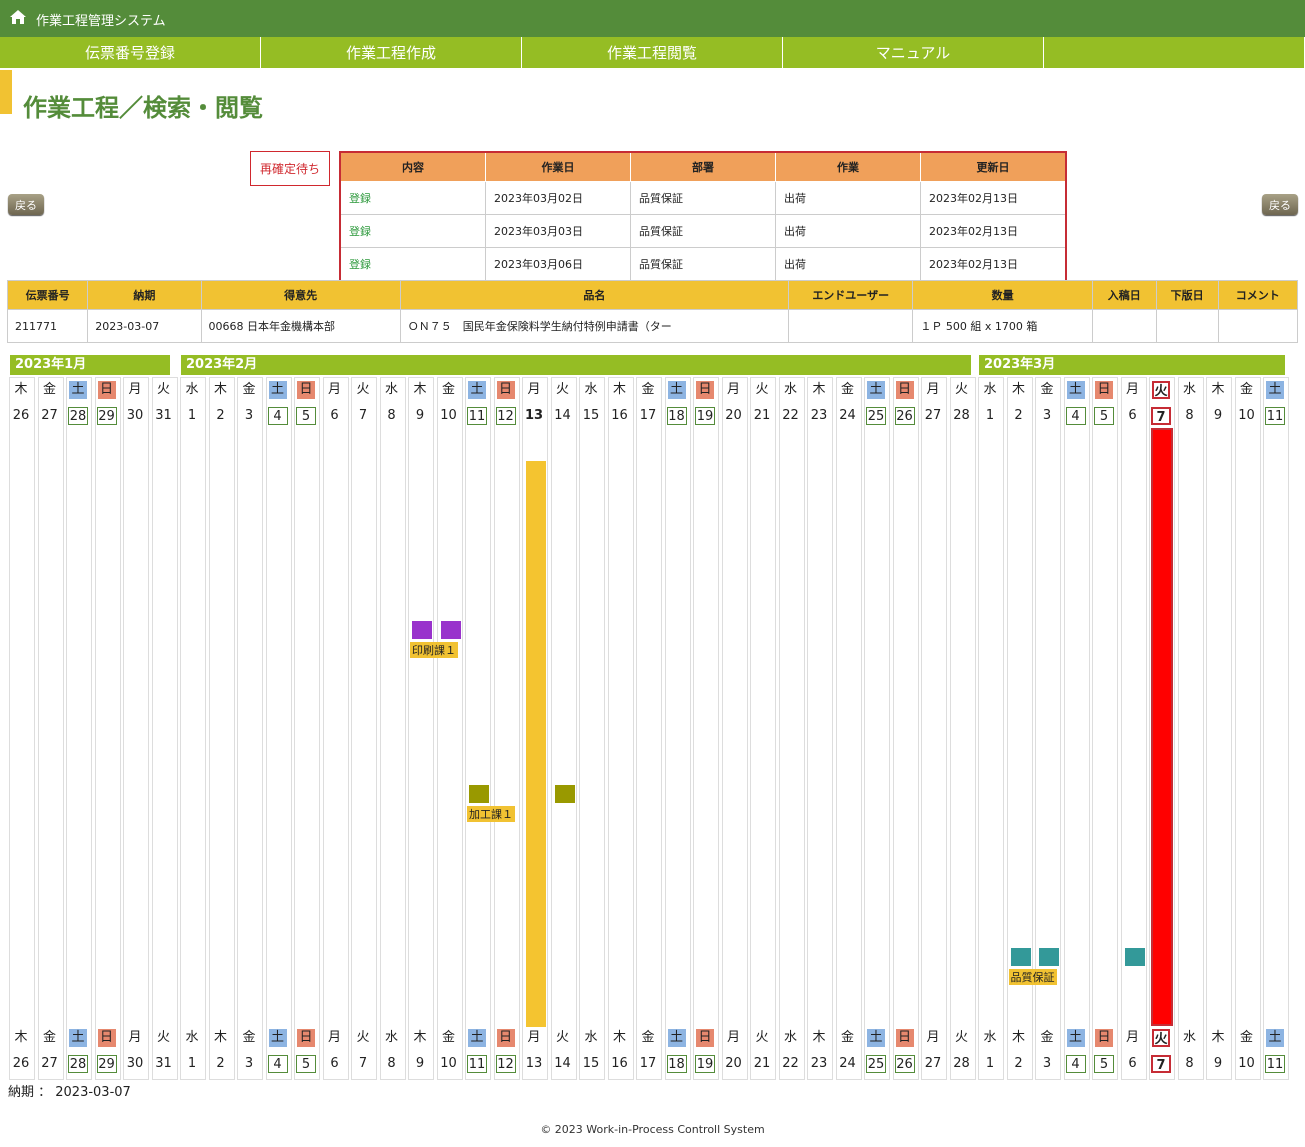  What do you see at coordinates (1032, 977) in the screenshot?
I see `group-label: 品質保証` at bounding box center [1032, 977].